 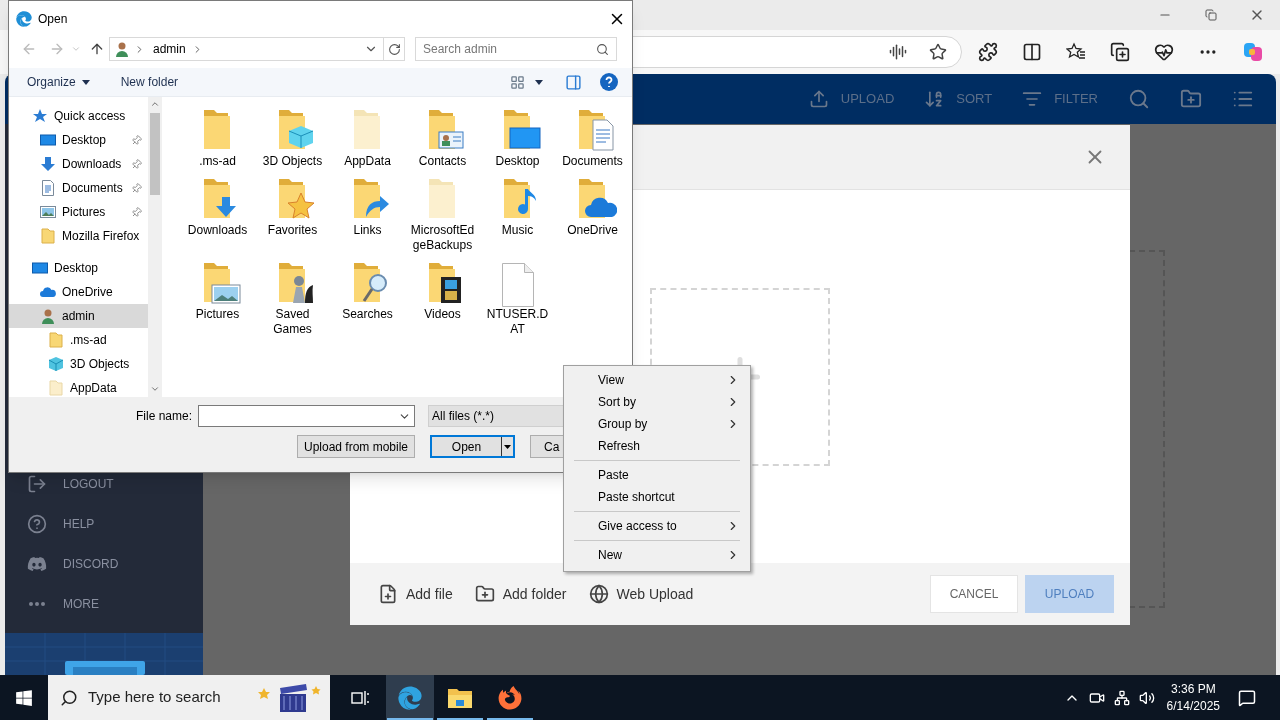 What do you see at coordinates (97, 49) in the screenshot?
I see `up-icon` at bounding box center [97, 49].